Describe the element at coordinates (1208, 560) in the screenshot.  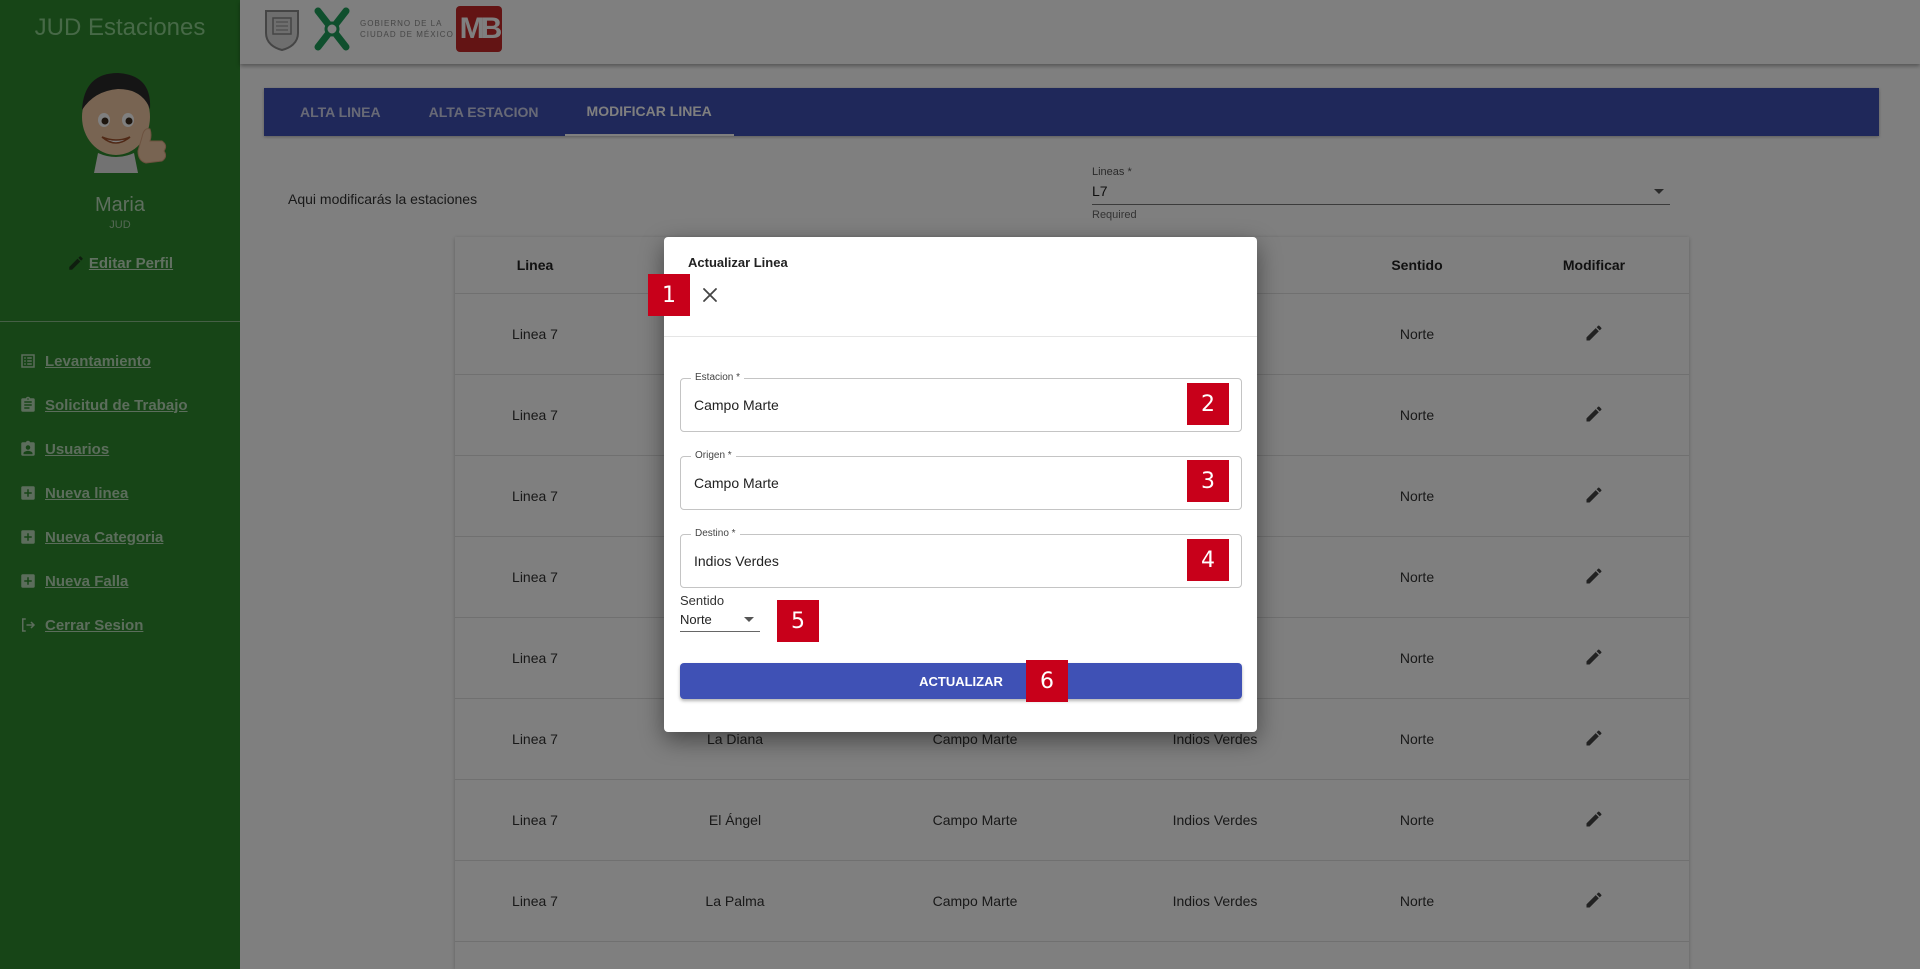
I see `annotation-badge-4: 4` at that location.